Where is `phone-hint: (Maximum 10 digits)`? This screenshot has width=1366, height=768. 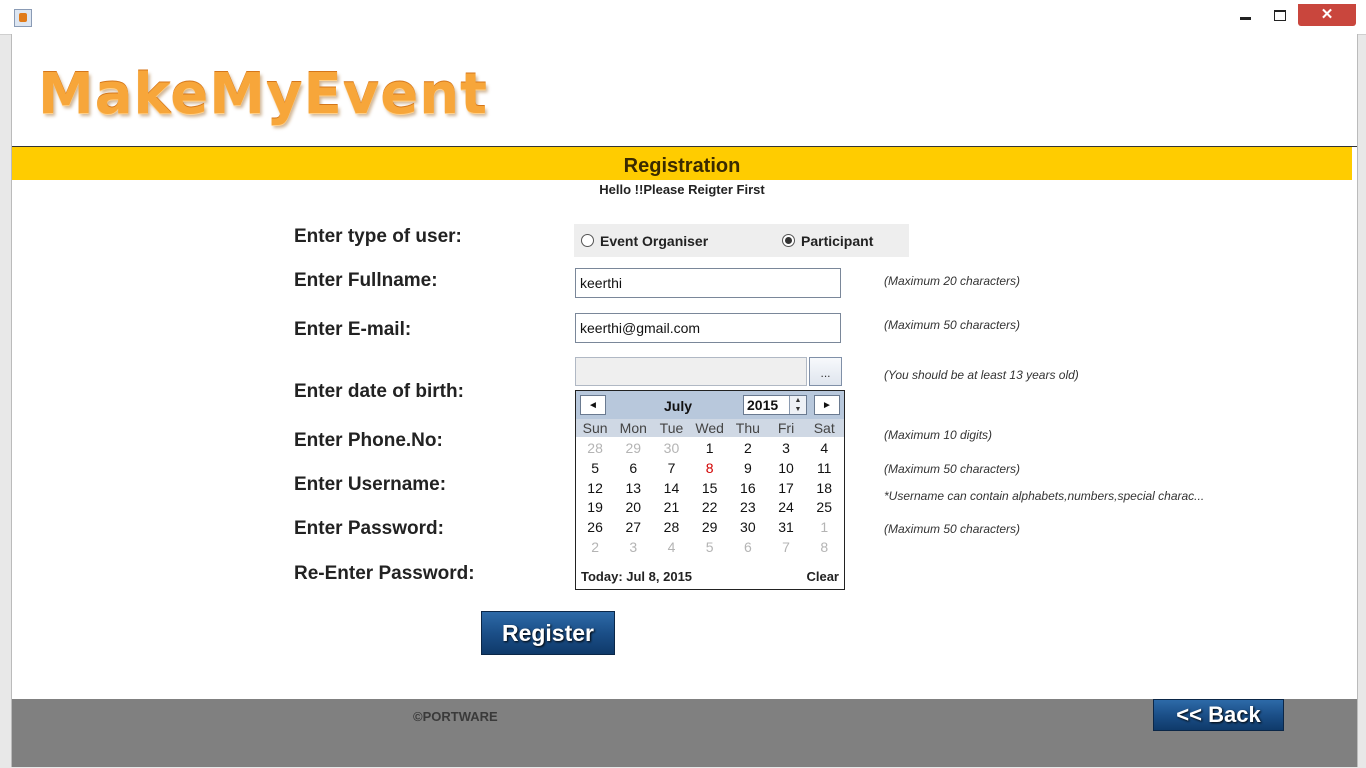
phone-hint: (Maximum 10 digits) is located at coordinates (938, 435).